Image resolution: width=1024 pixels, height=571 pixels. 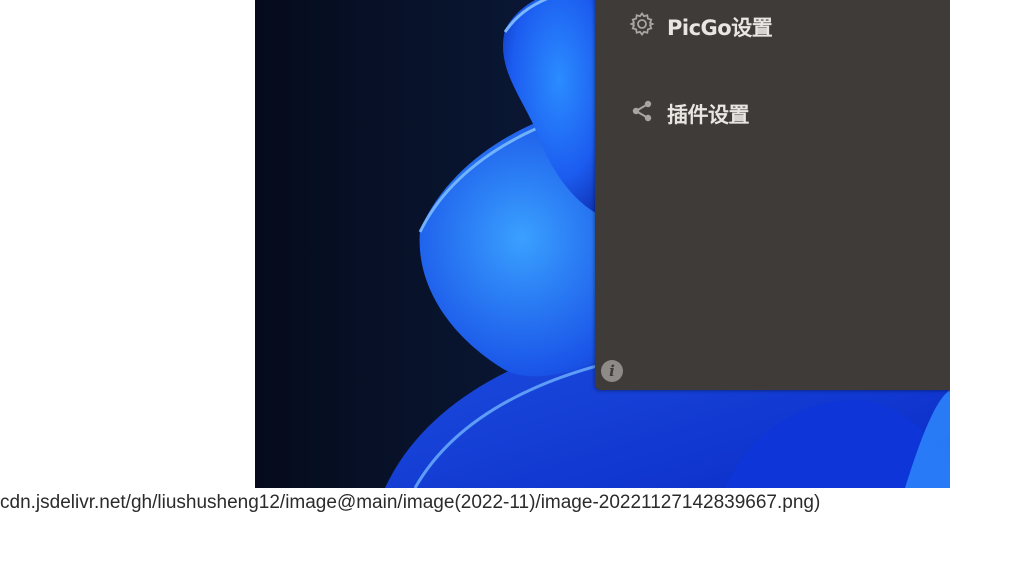 What do you see at coordinates (643, 114) in the screenshot?
I see `share-icon` at bounding box center [643, 114].